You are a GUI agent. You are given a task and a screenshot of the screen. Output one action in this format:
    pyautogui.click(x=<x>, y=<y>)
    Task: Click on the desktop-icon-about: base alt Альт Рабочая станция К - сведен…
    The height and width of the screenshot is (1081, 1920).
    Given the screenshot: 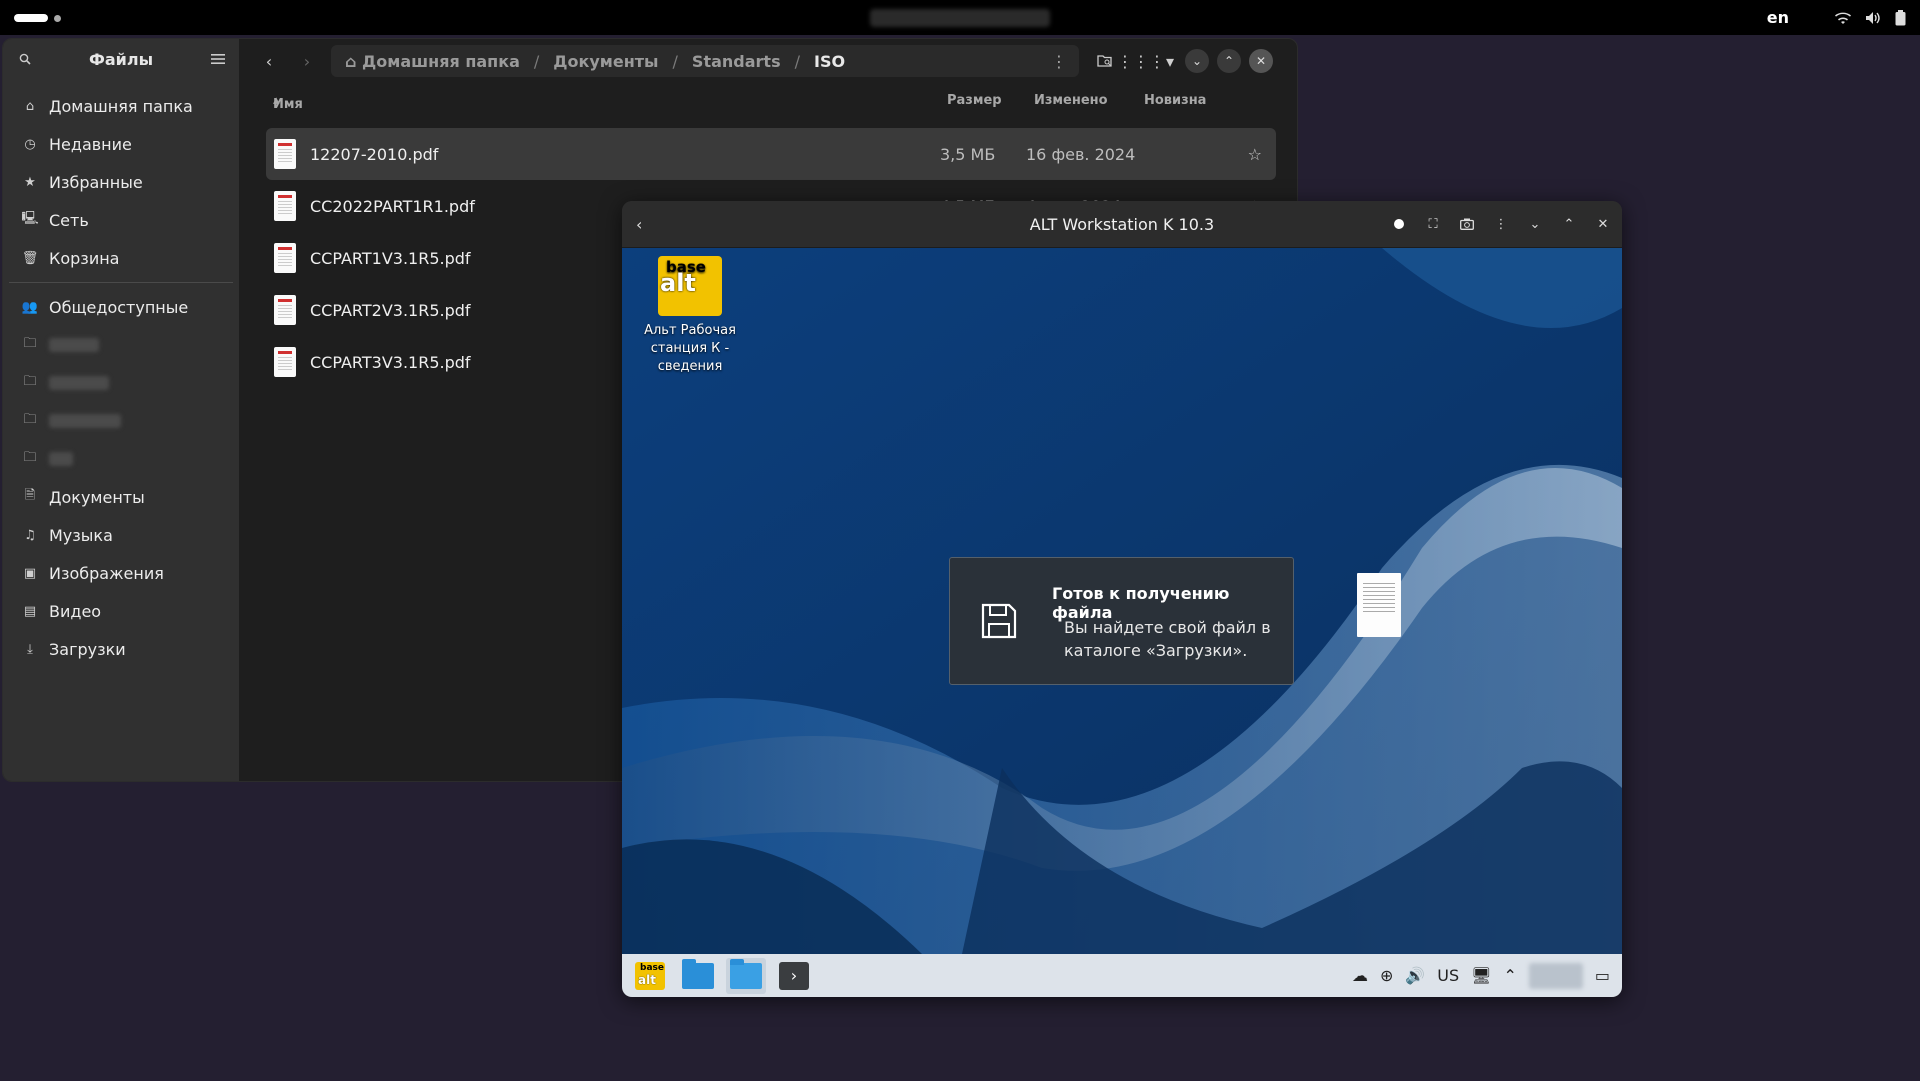 What is the action you would take?
    pyautogui.click(x=690, y=316)
    